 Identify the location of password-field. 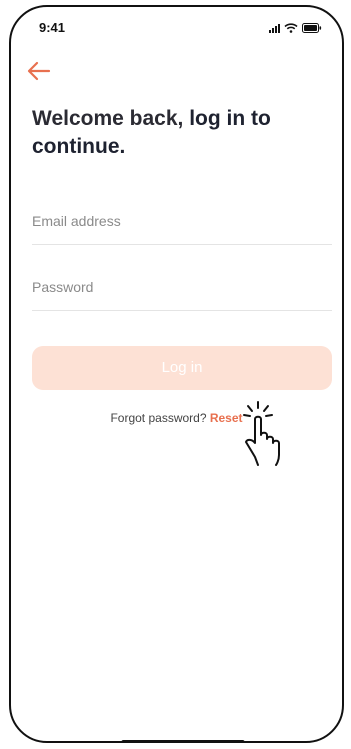
(182, 292).